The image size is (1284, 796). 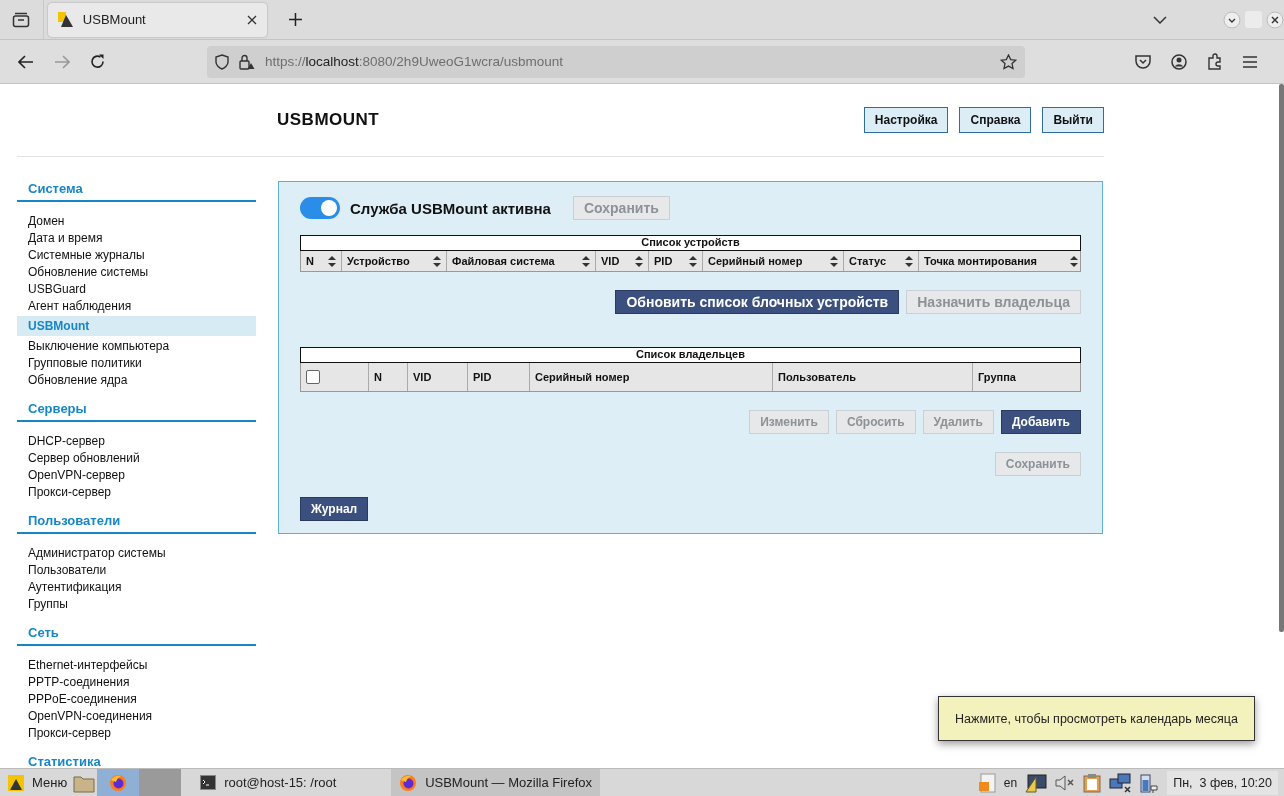 I want to click on header-button: Настройка, so click(x=906, y=120).